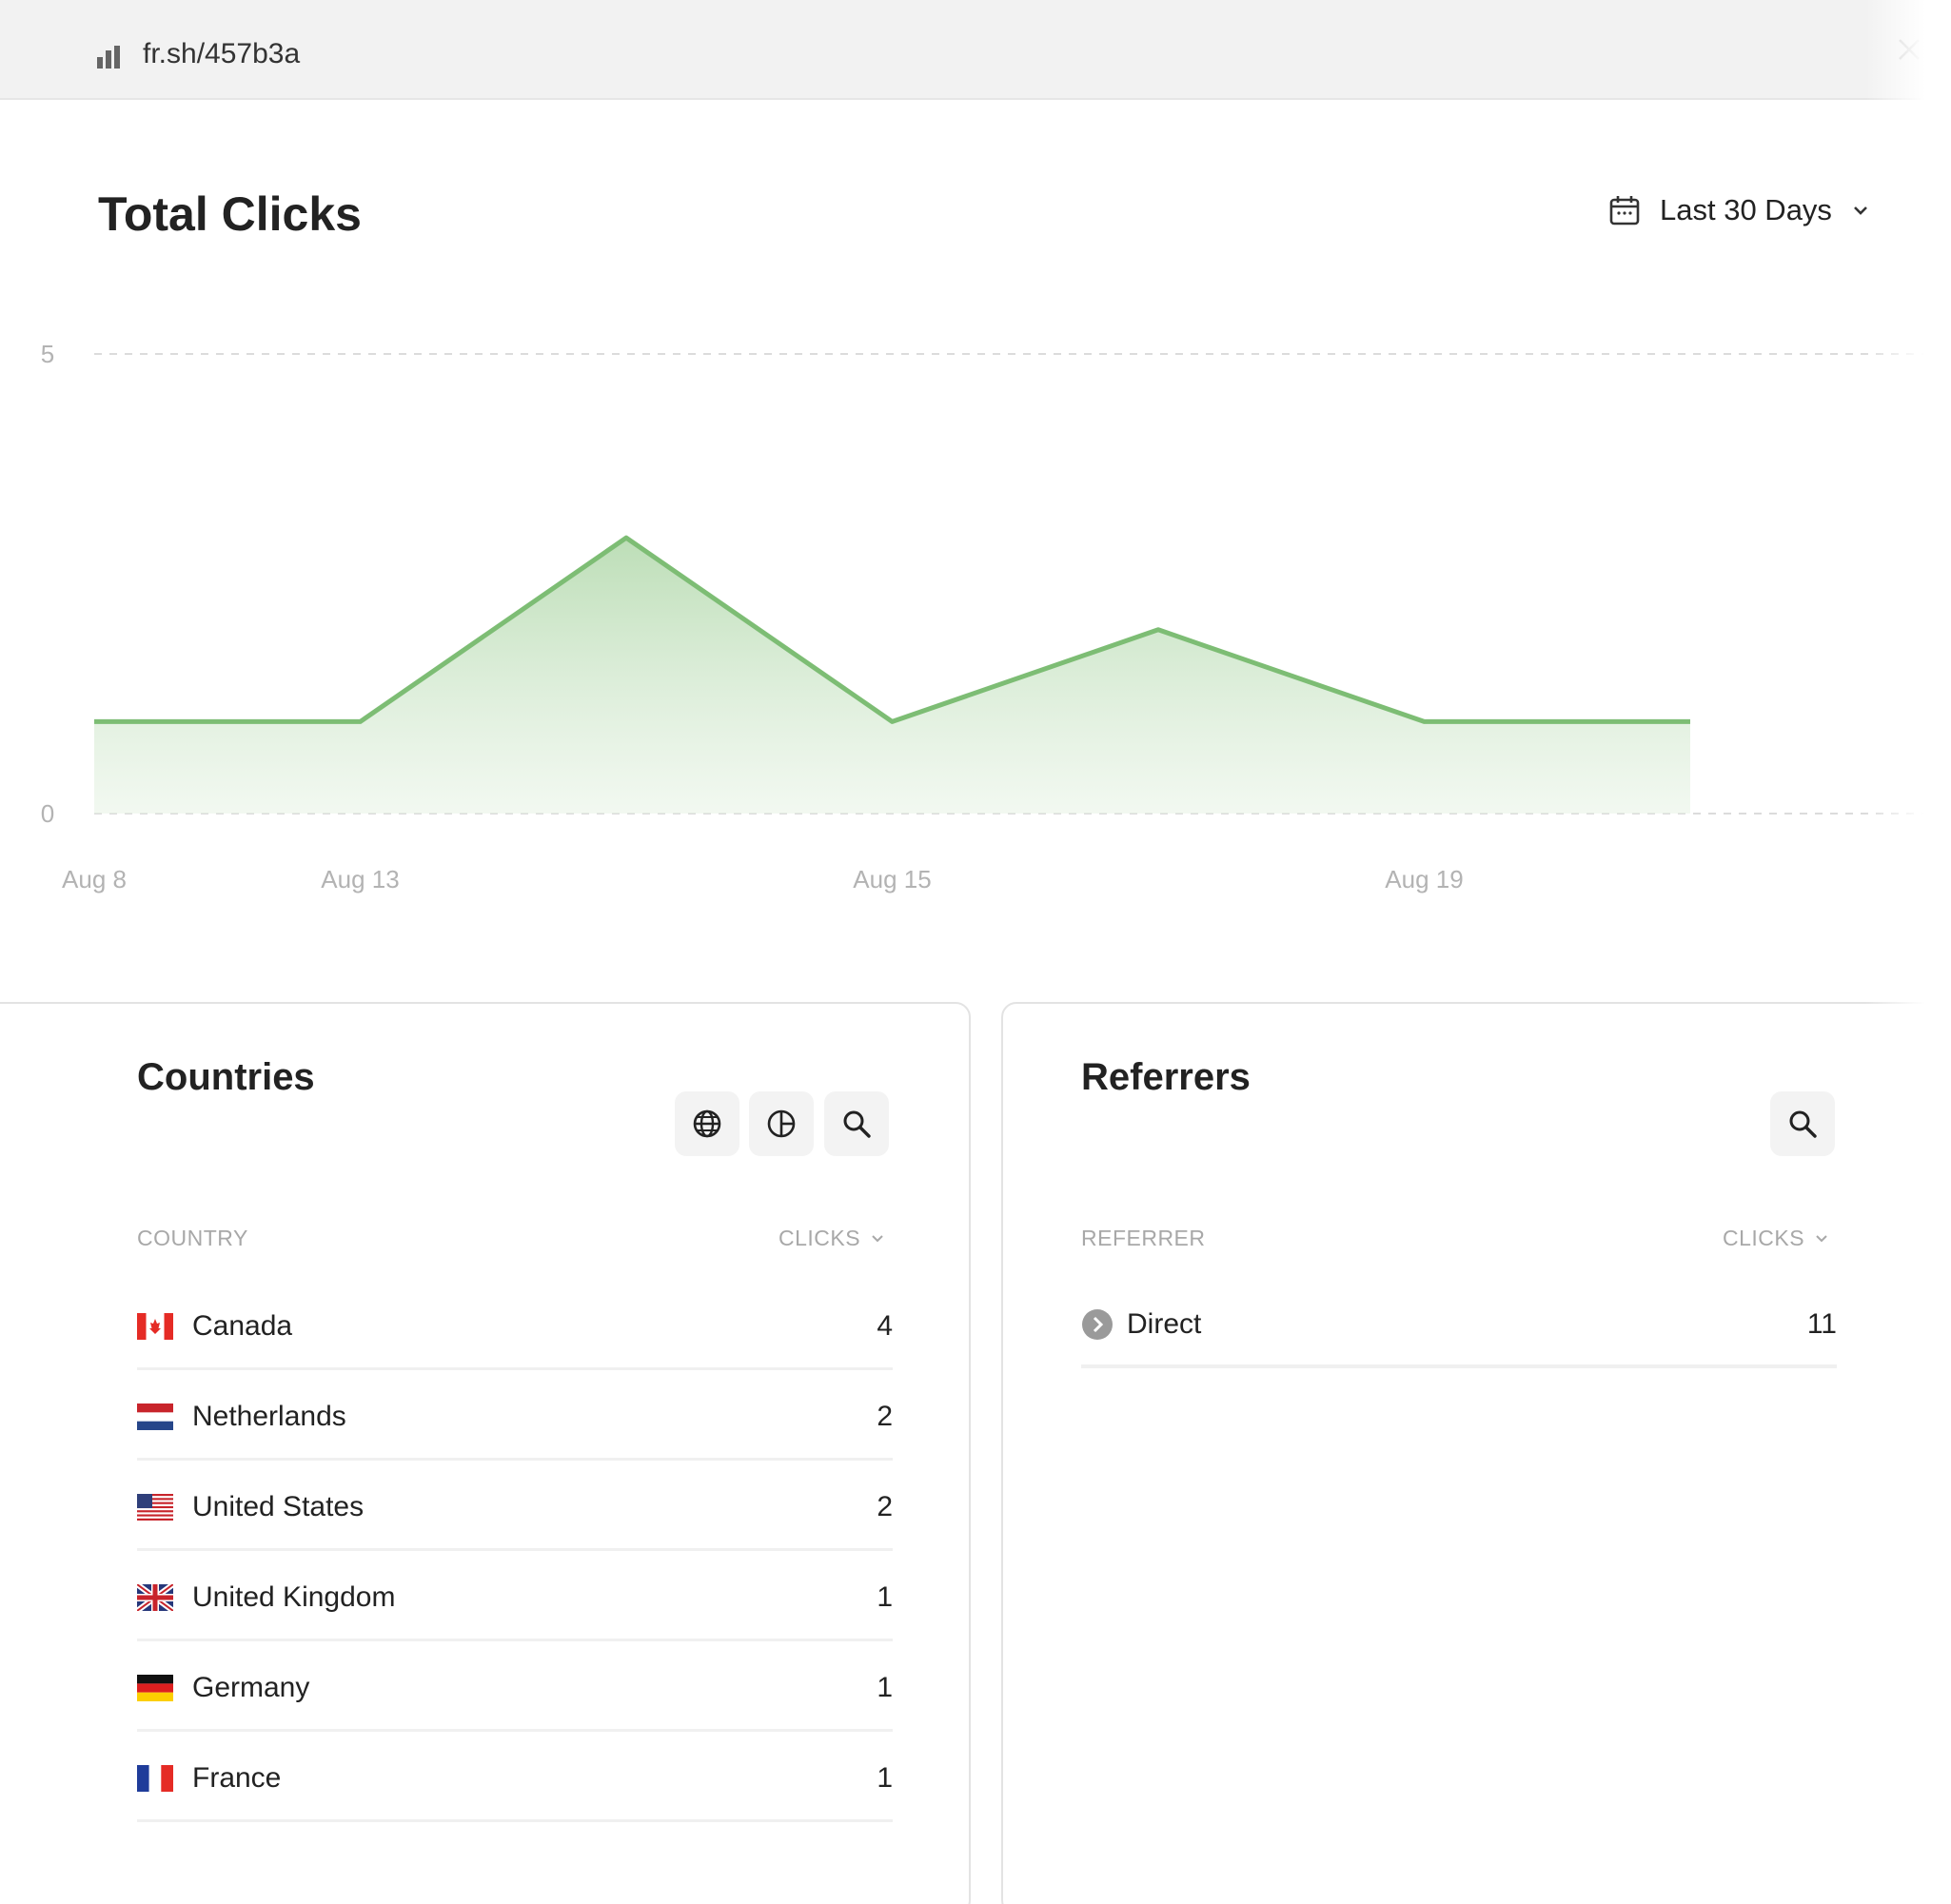 The width and height of the screenshot is (1951, 1904). Describe the element at coordinates (269, 1416) in the screenshot. I see `country-name: Netherlands` at that location.